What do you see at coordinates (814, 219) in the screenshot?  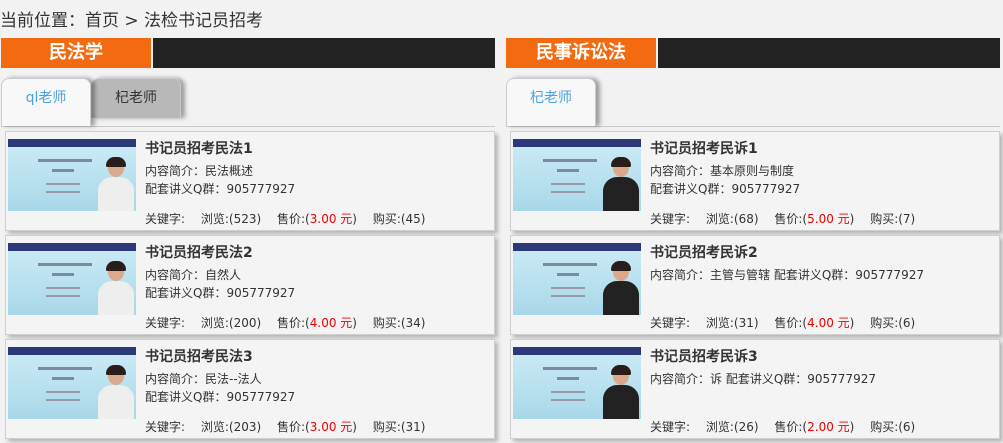 I see `price-info: 售价:(5.00 元)` at bounding box center [814, 219].